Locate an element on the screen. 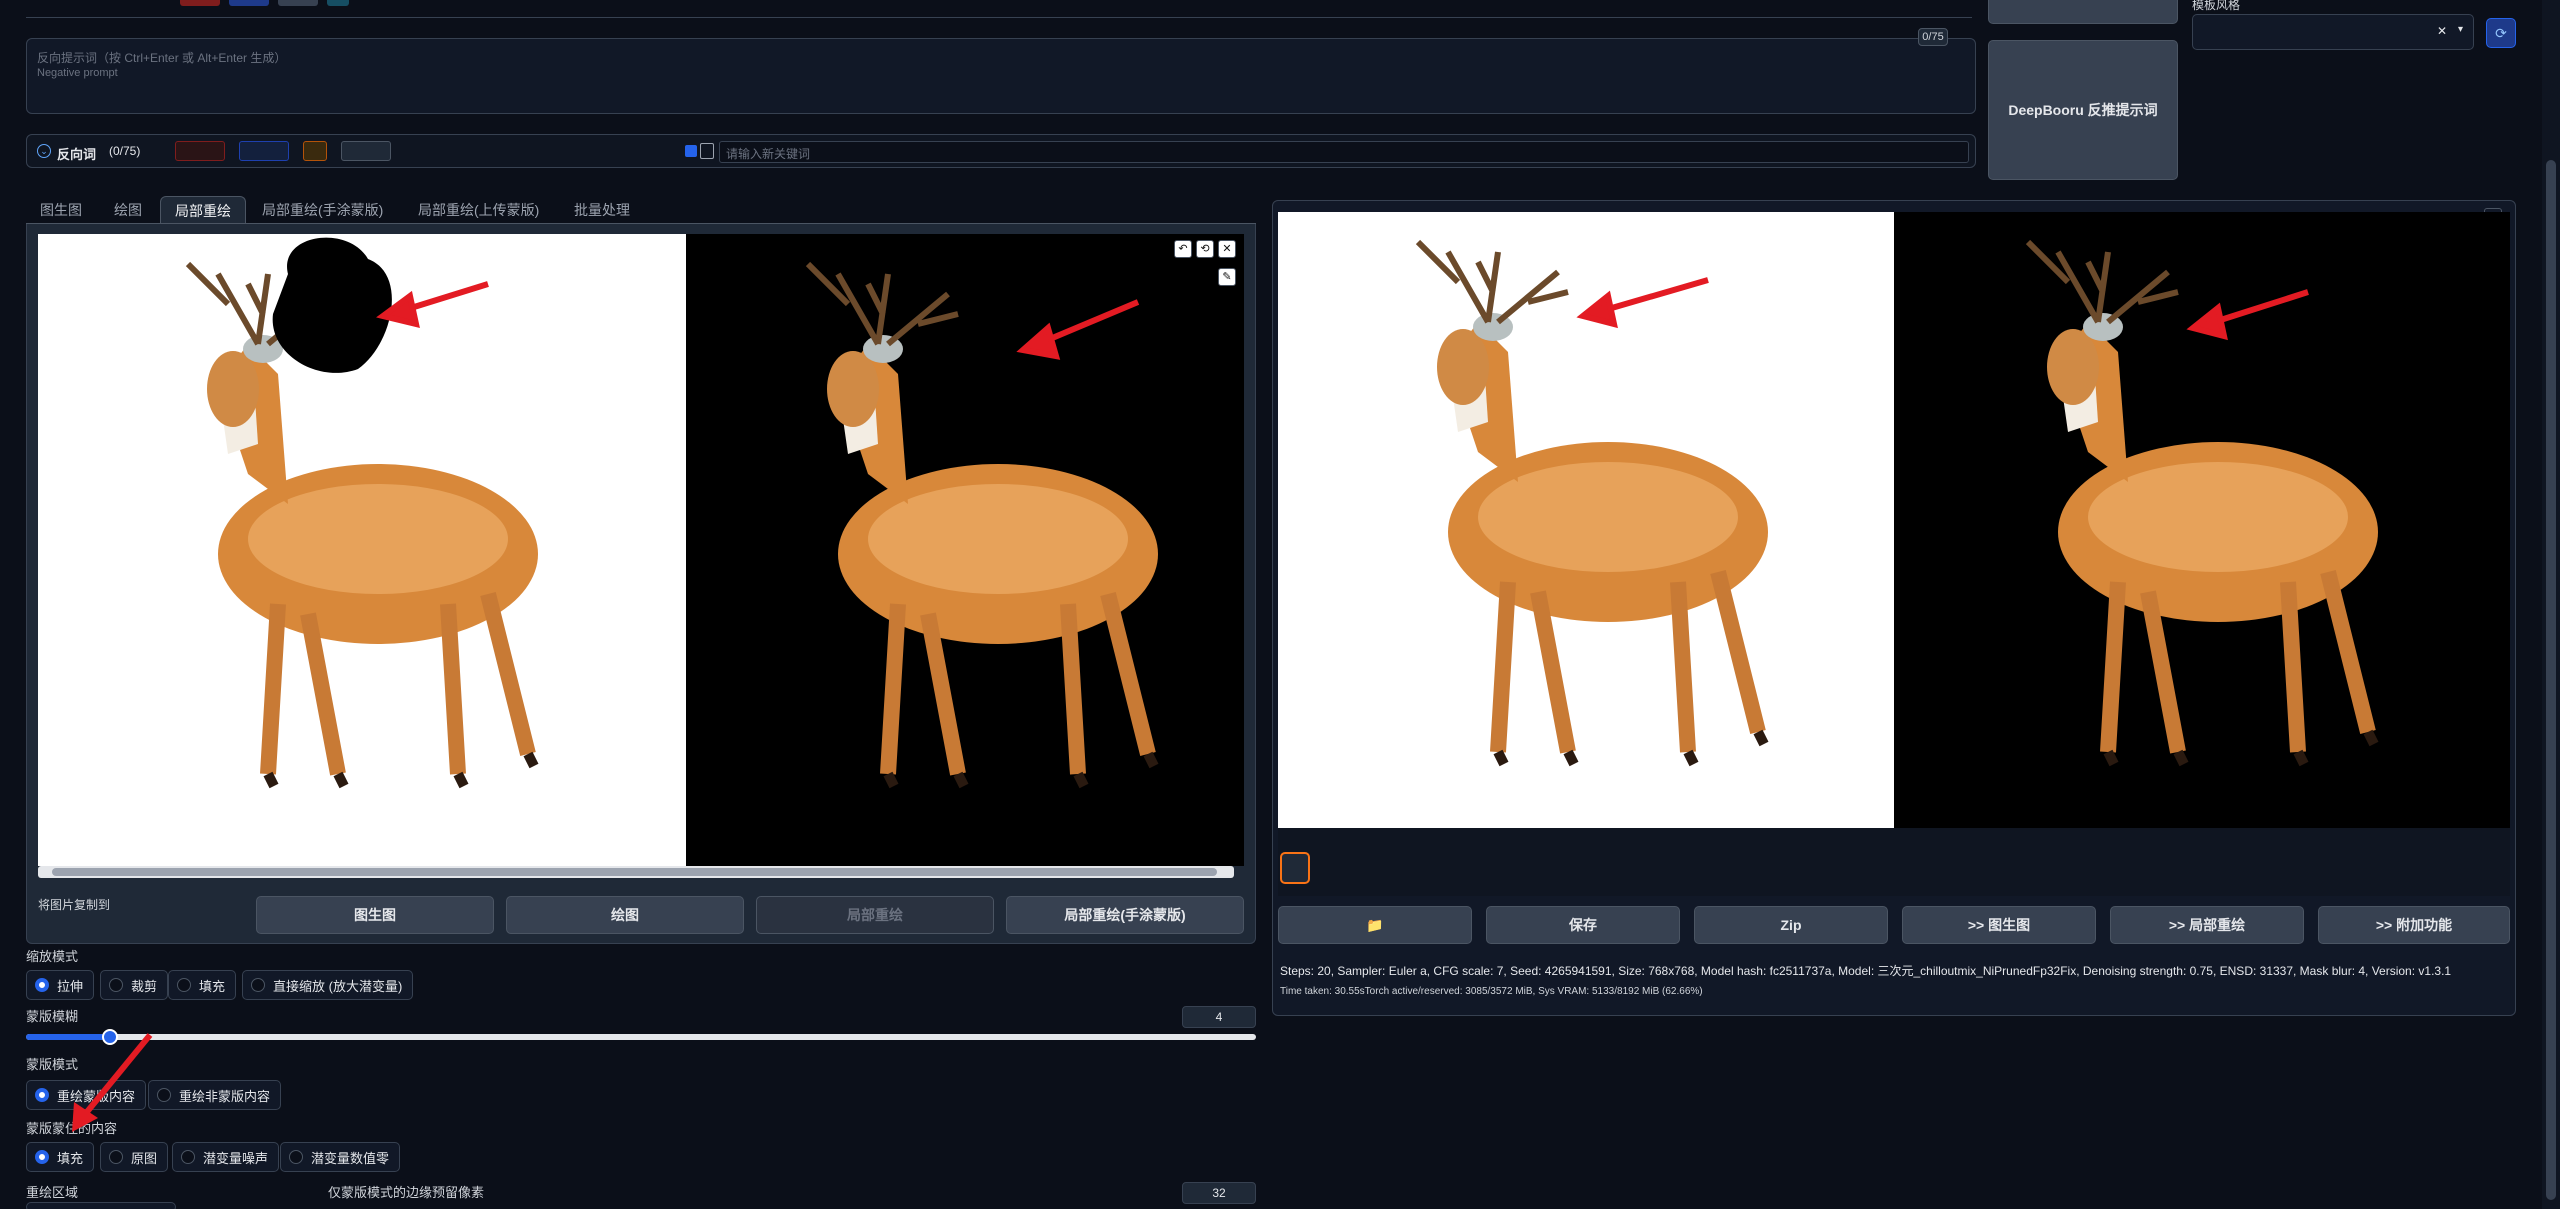 This screenshot has width=2560, height=1209. tab-label: 批量处理 is located at coordinates (602, 210).